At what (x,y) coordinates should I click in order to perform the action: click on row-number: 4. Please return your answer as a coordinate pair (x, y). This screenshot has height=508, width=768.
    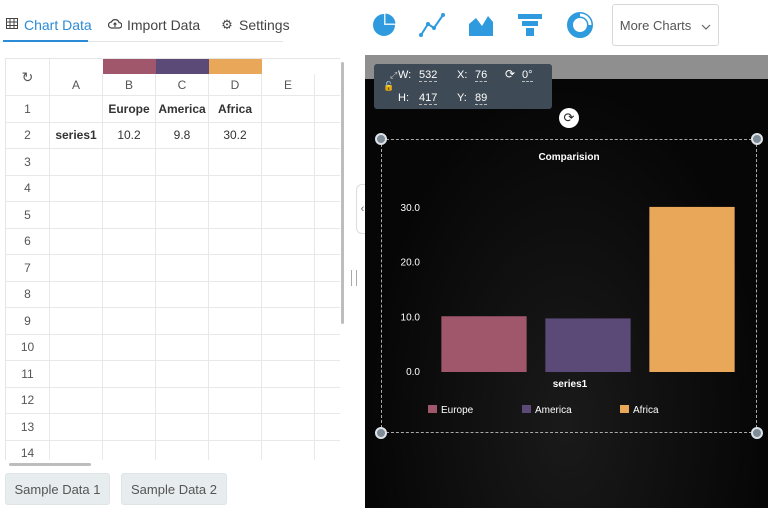
    Looking at the image, I should click on (28, 188).